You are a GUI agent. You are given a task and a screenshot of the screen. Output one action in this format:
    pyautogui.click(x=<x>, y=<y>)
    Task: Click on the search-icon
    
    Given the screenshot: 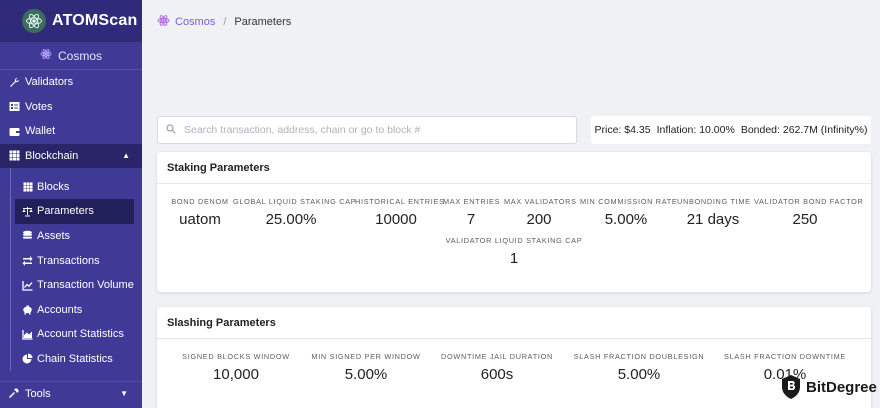 What is the action you would take?
    pyautogui.click(x=171, y=130)
    